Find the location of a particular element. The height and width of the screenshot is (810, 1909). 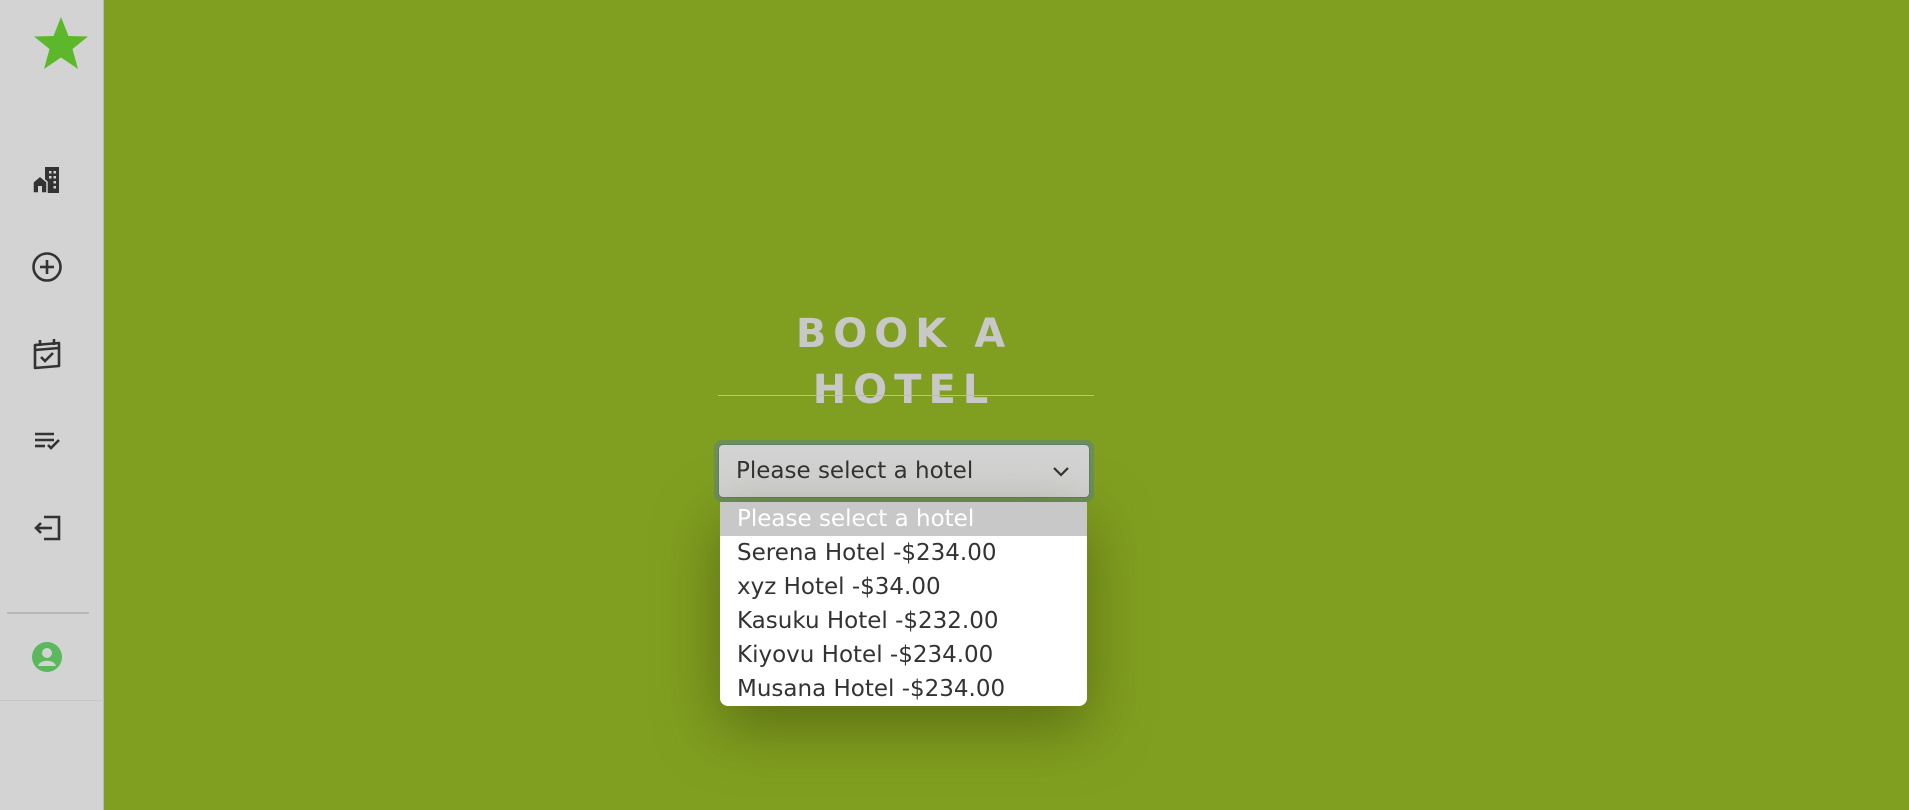

sidebar-divider is located at coordinates (48, 613).